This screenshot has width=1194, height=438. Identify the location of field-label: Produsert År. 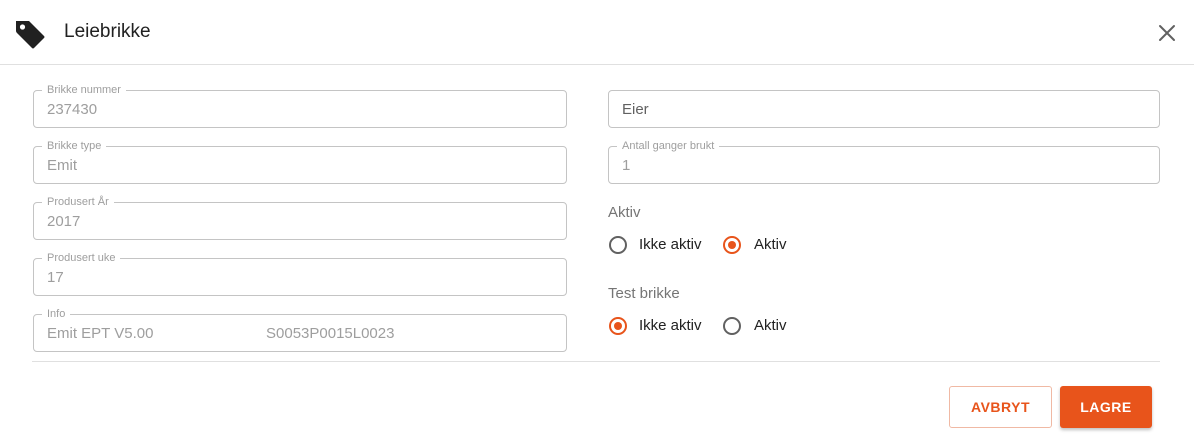
(78, 202).